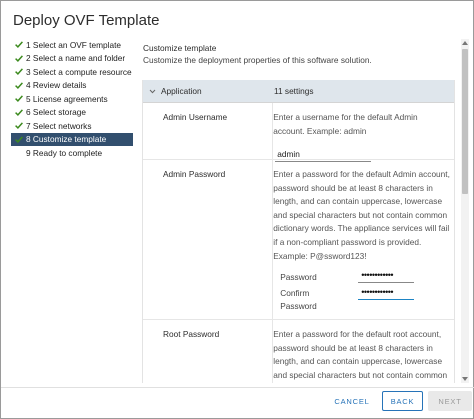 The width and height of the screenshot is (474, 419). What do you see at coordinates (79, 71) in the screenshot?
I see `step-label: 3 Select a compute resource` at bounding box center [79, 71].